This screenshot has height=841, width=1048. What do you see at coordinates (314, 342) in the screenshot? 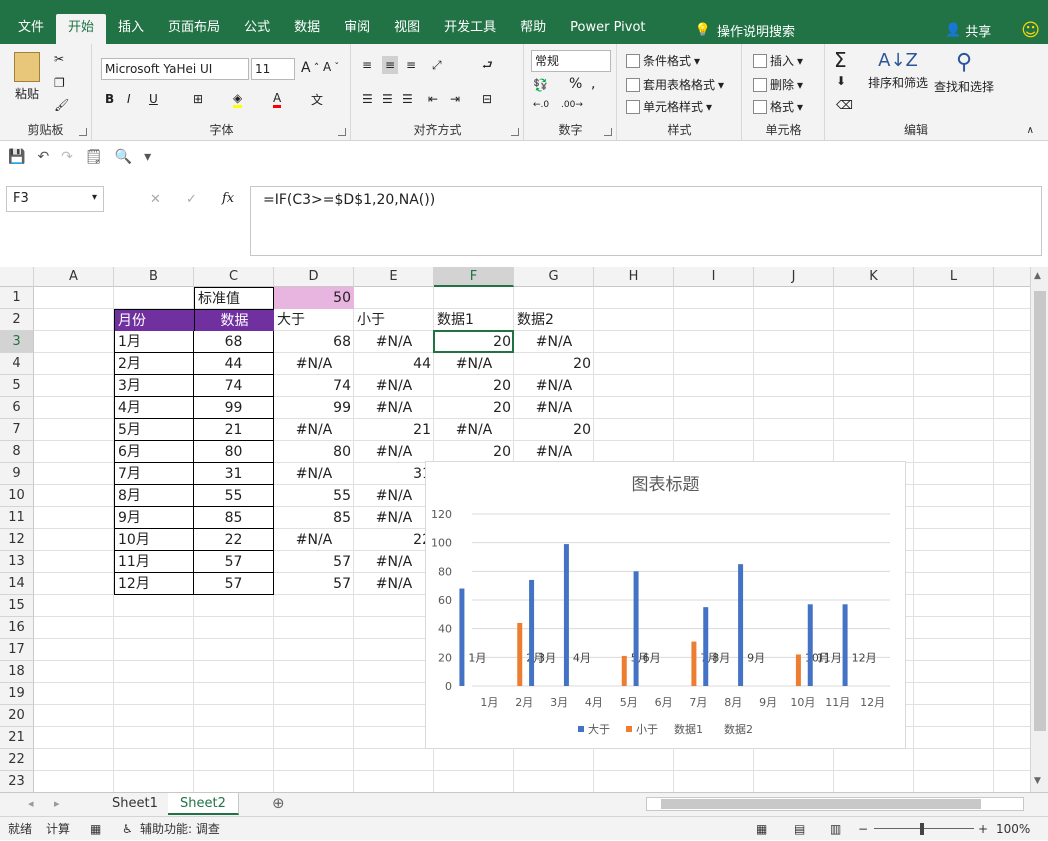
I see `cell-d3: 68` at bounding box center [314, 342].